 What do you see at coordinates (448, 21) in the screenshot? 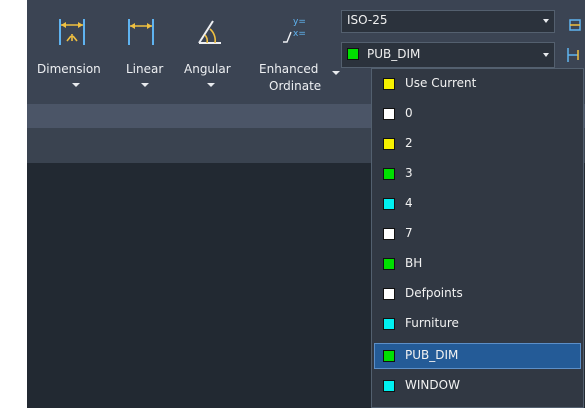
I see `dimension-style-select: ISO-25` at bounding box center [448, 21].